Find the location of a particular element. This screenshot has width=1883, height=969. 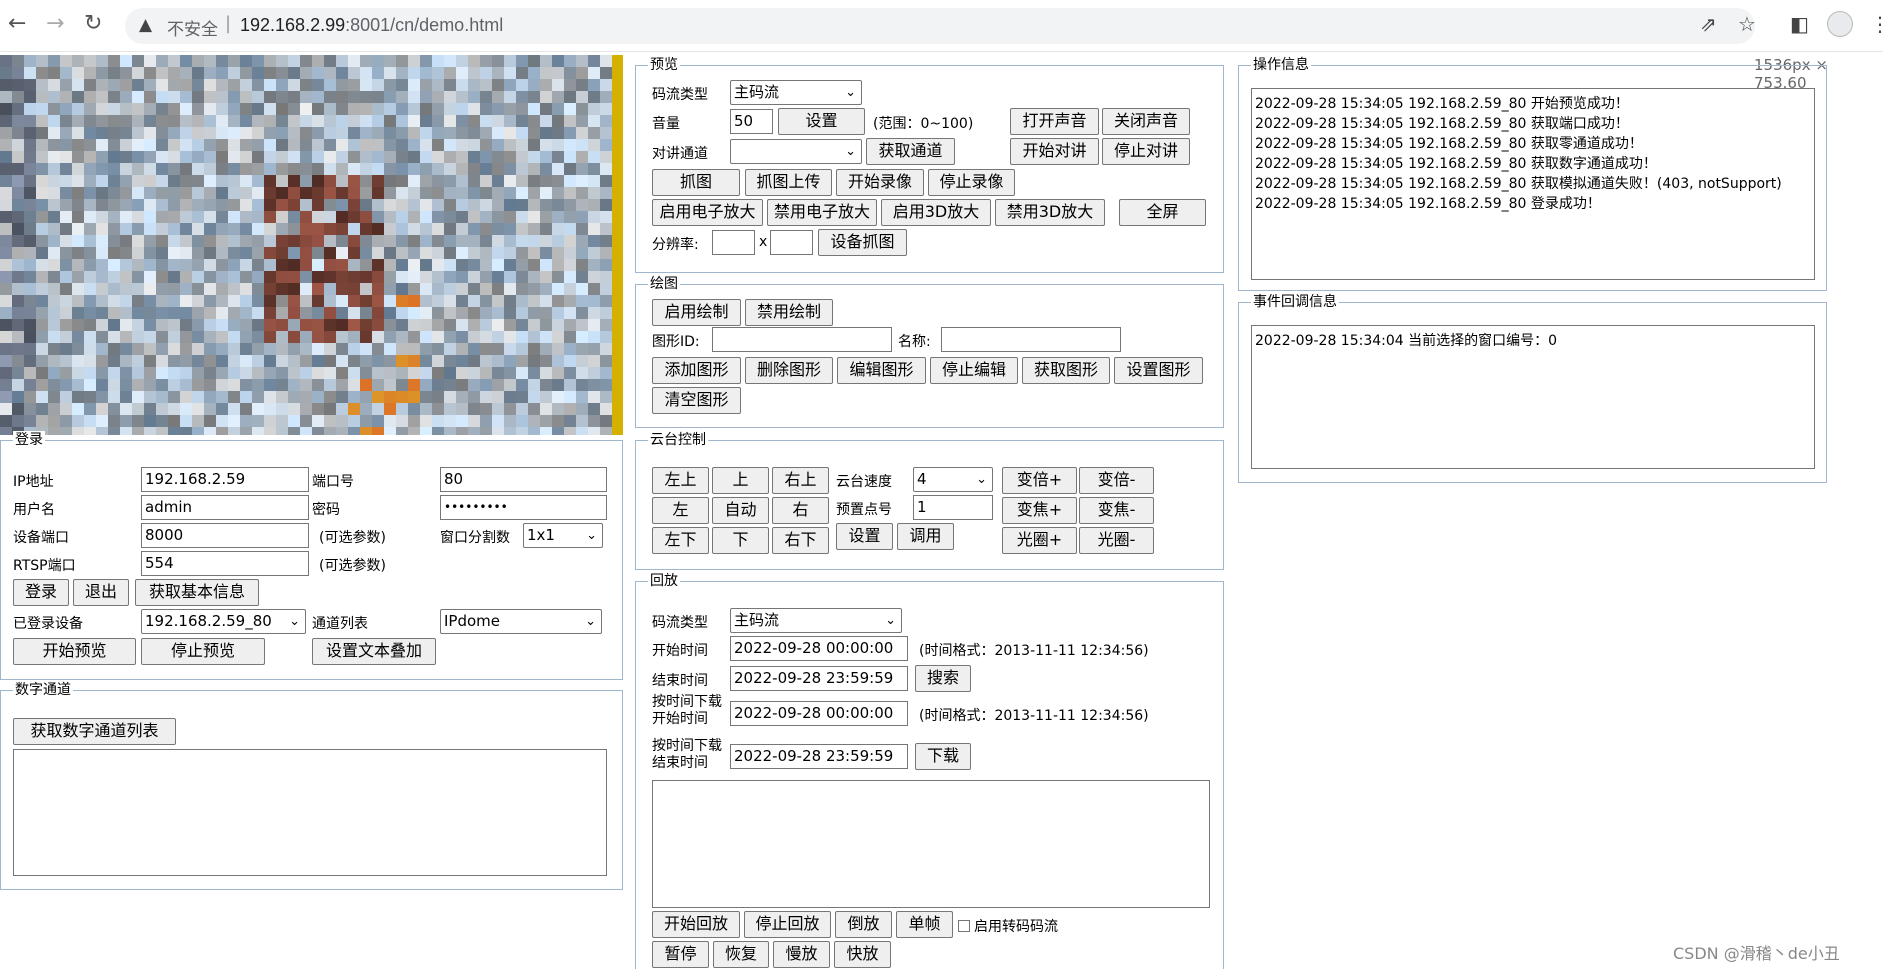

zoom-out-button: 变倍- is located at coordinates (1116, 480).